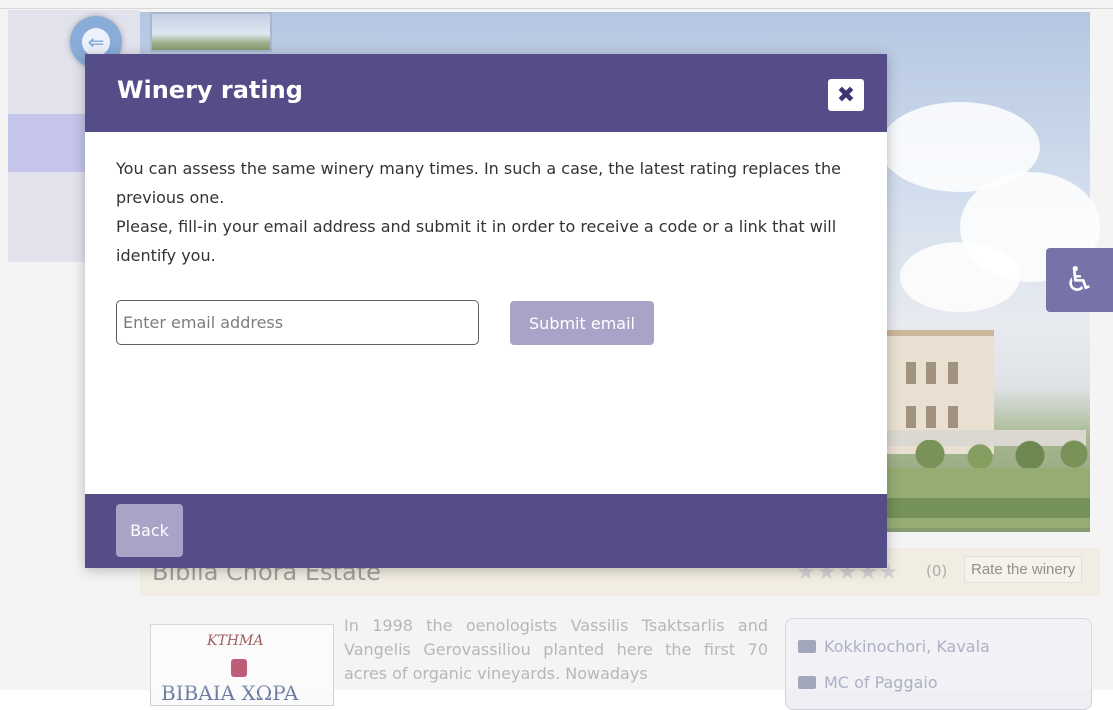  What do you see at coordinates (486, 93) in the screenshot?
I see `dialog-header: Winery rating ✖` at bounding box center [486, 93].